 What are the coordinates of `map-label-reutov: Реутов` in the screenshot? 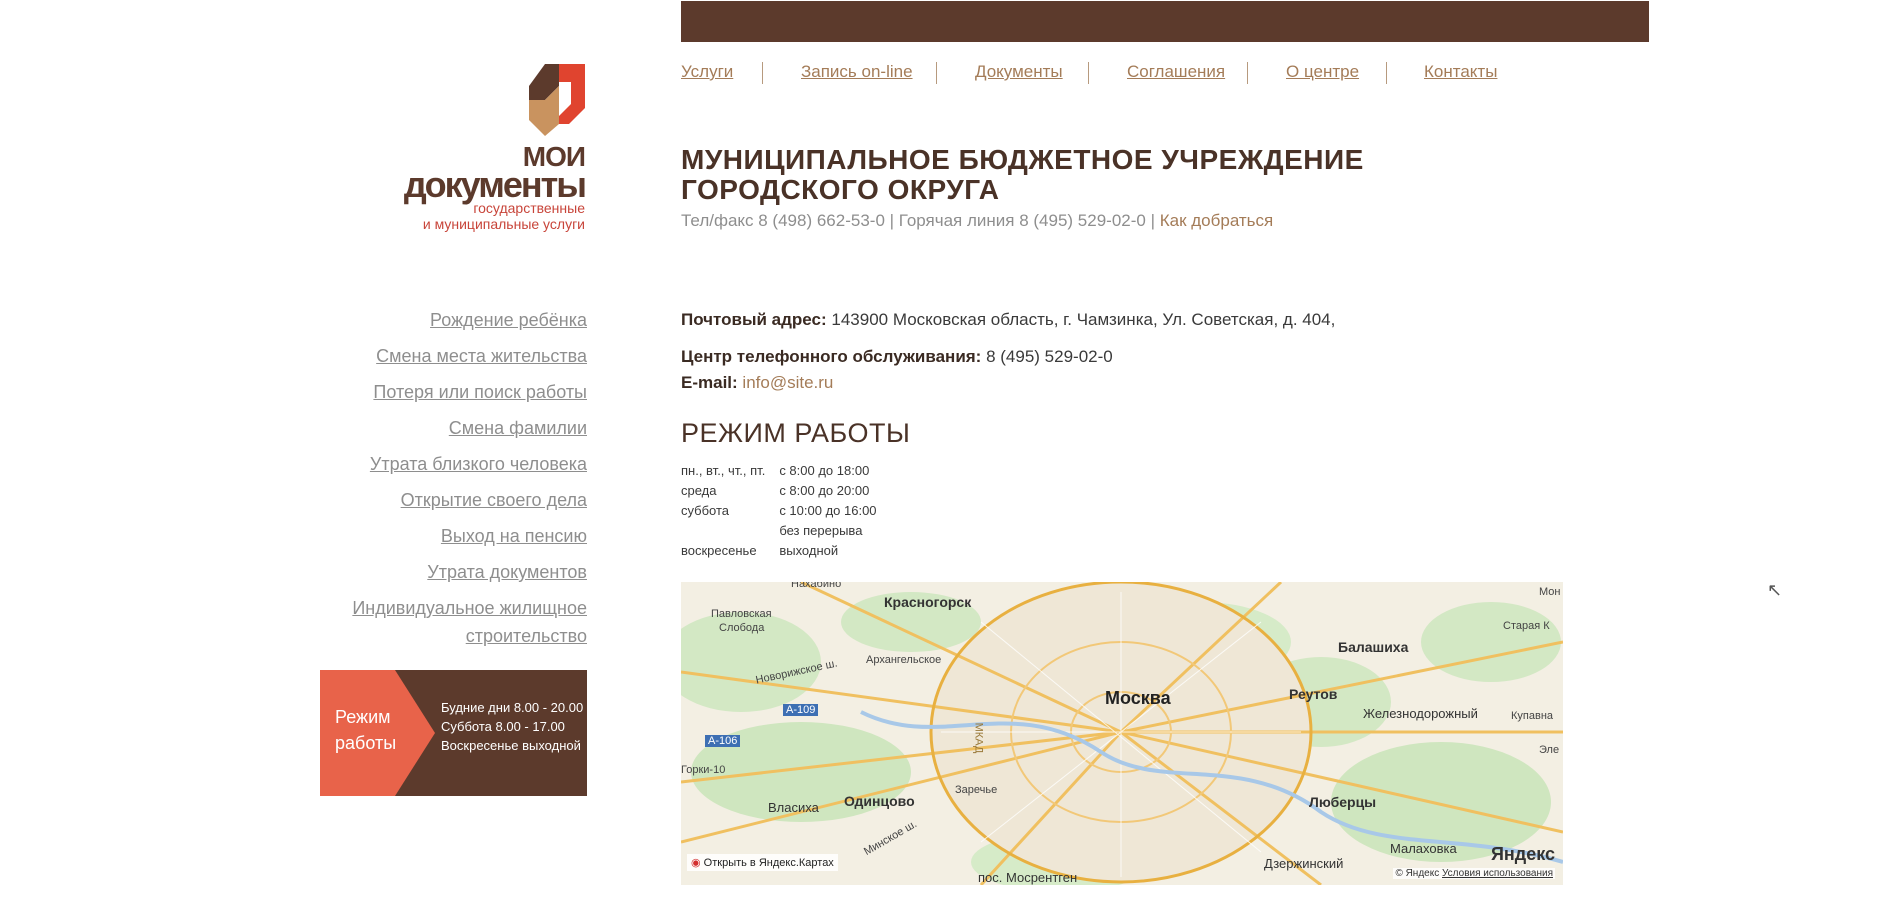 It's located at (1313, 694).